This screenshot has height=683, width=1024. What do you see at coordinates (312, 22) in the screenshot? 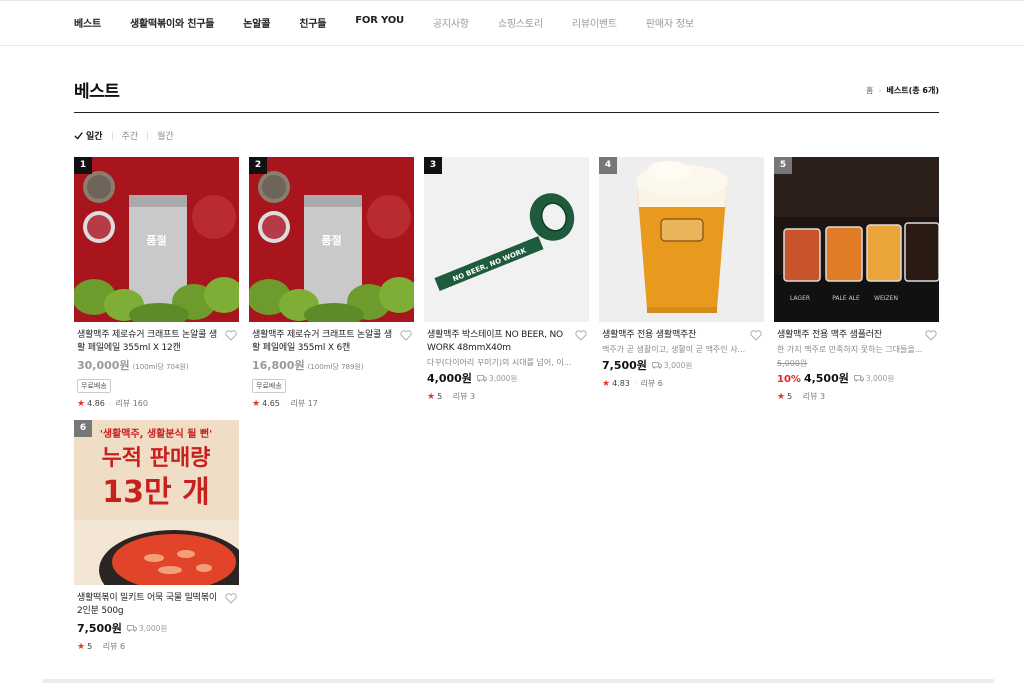
I see `nav-friends: 친구들` at bounding box center [312, 22].